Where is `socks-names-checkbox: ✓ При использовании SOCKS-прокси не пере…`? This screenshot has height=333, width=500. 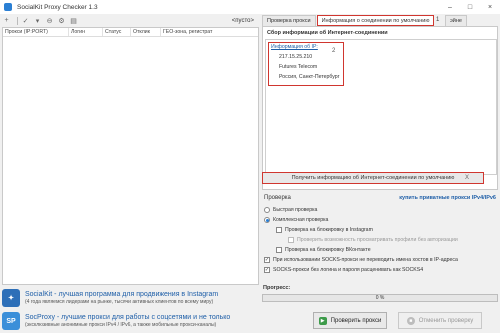 socks-names-checkbox: ✓ При использовании SOCKS-прокси не пере… is located at coordinates (361, 260).